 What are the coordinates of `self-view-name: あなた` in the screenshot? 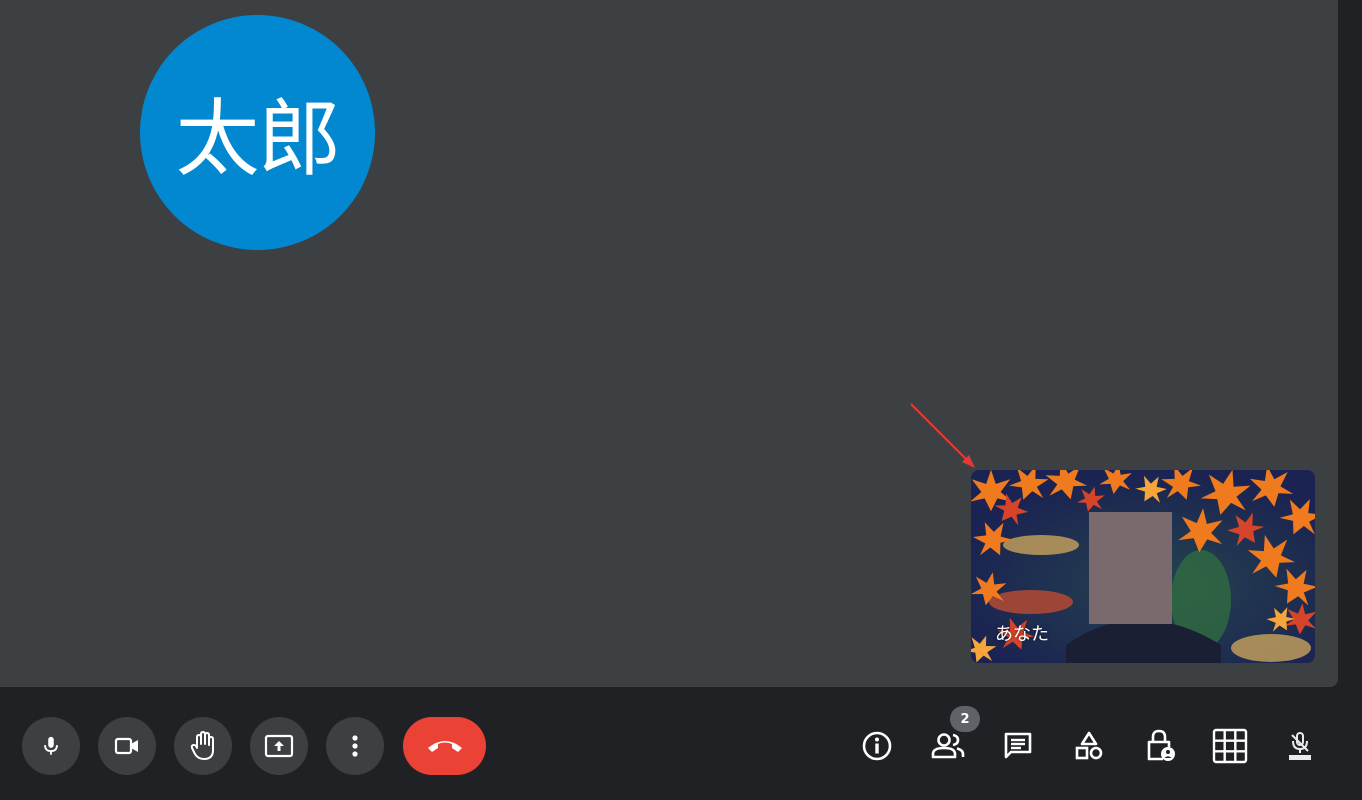 It's located at (1022, 634).